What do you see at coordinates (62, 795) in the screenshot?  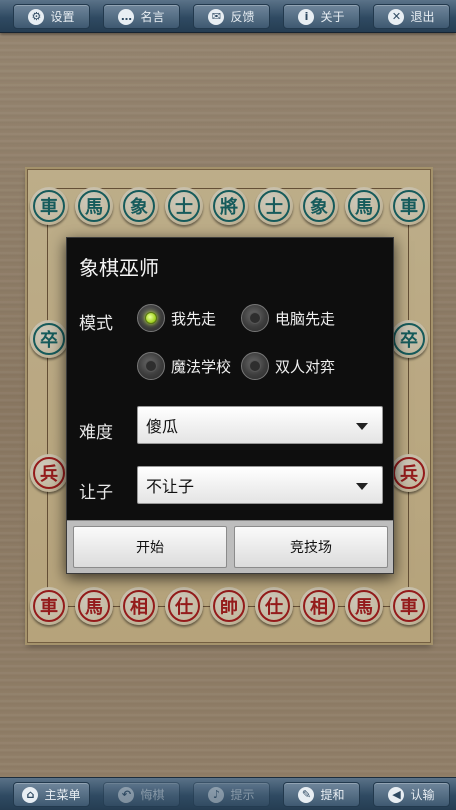 I see `main-menu-label: 主菜单` at bounding box center [62, 795].